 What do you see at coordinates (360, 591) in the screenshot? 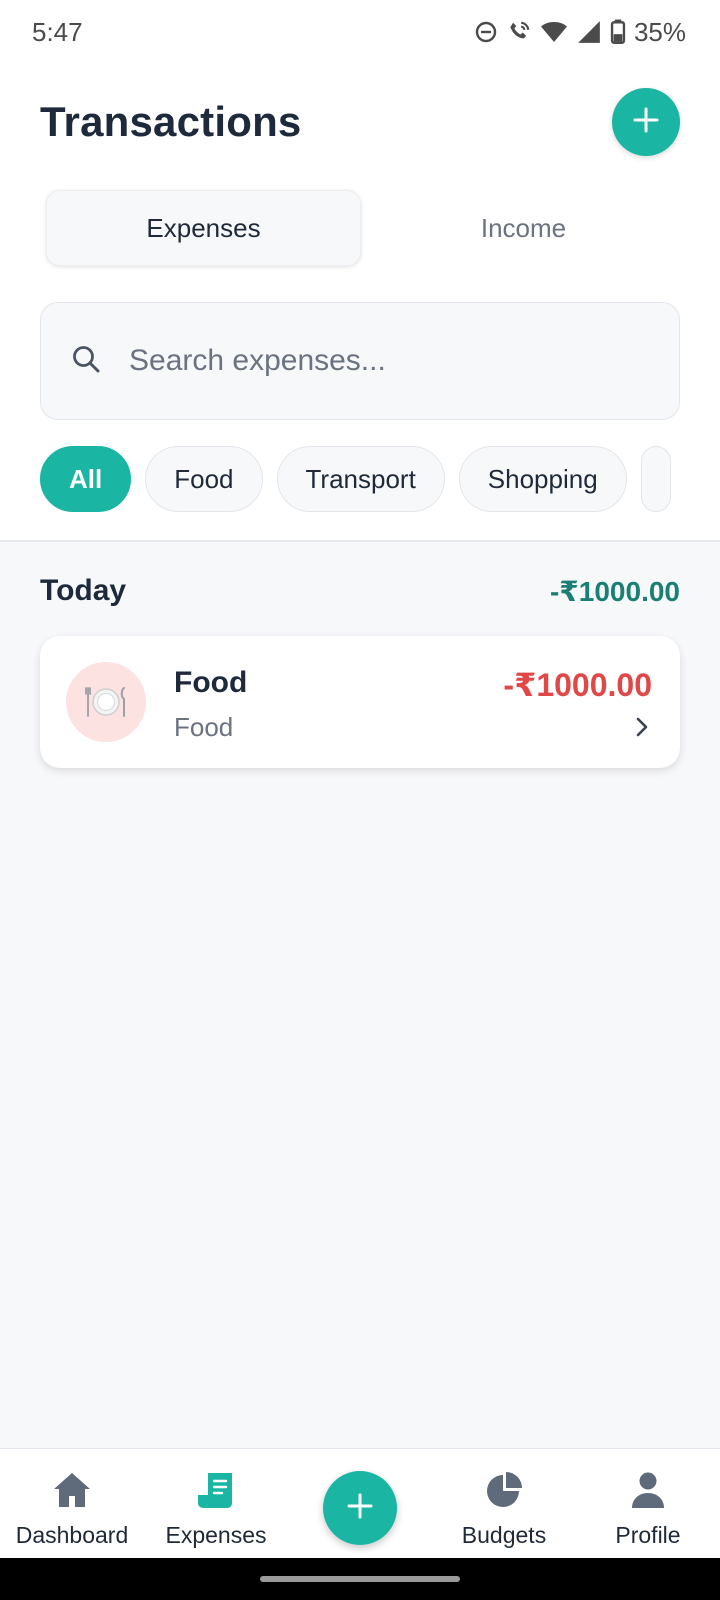
I see `date-group-header: Today -₹1000.00` at bounding box center [360, 591].